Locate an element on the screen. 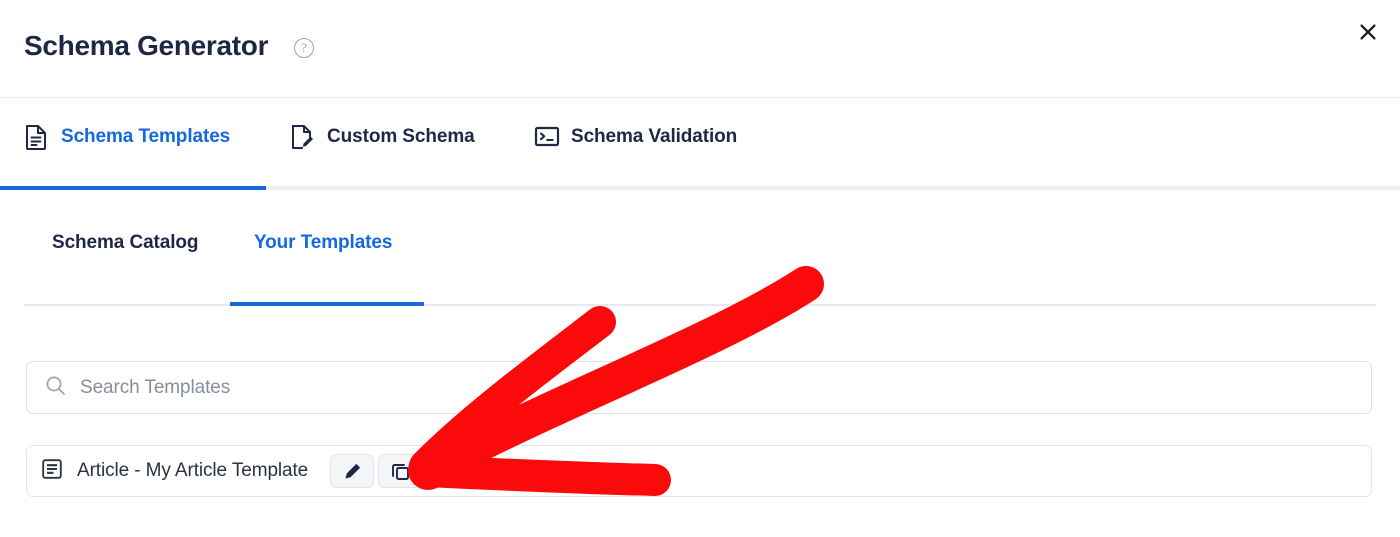 This screenshot has width=1400, height=537. article-icon is located at coordinates (52, 471).